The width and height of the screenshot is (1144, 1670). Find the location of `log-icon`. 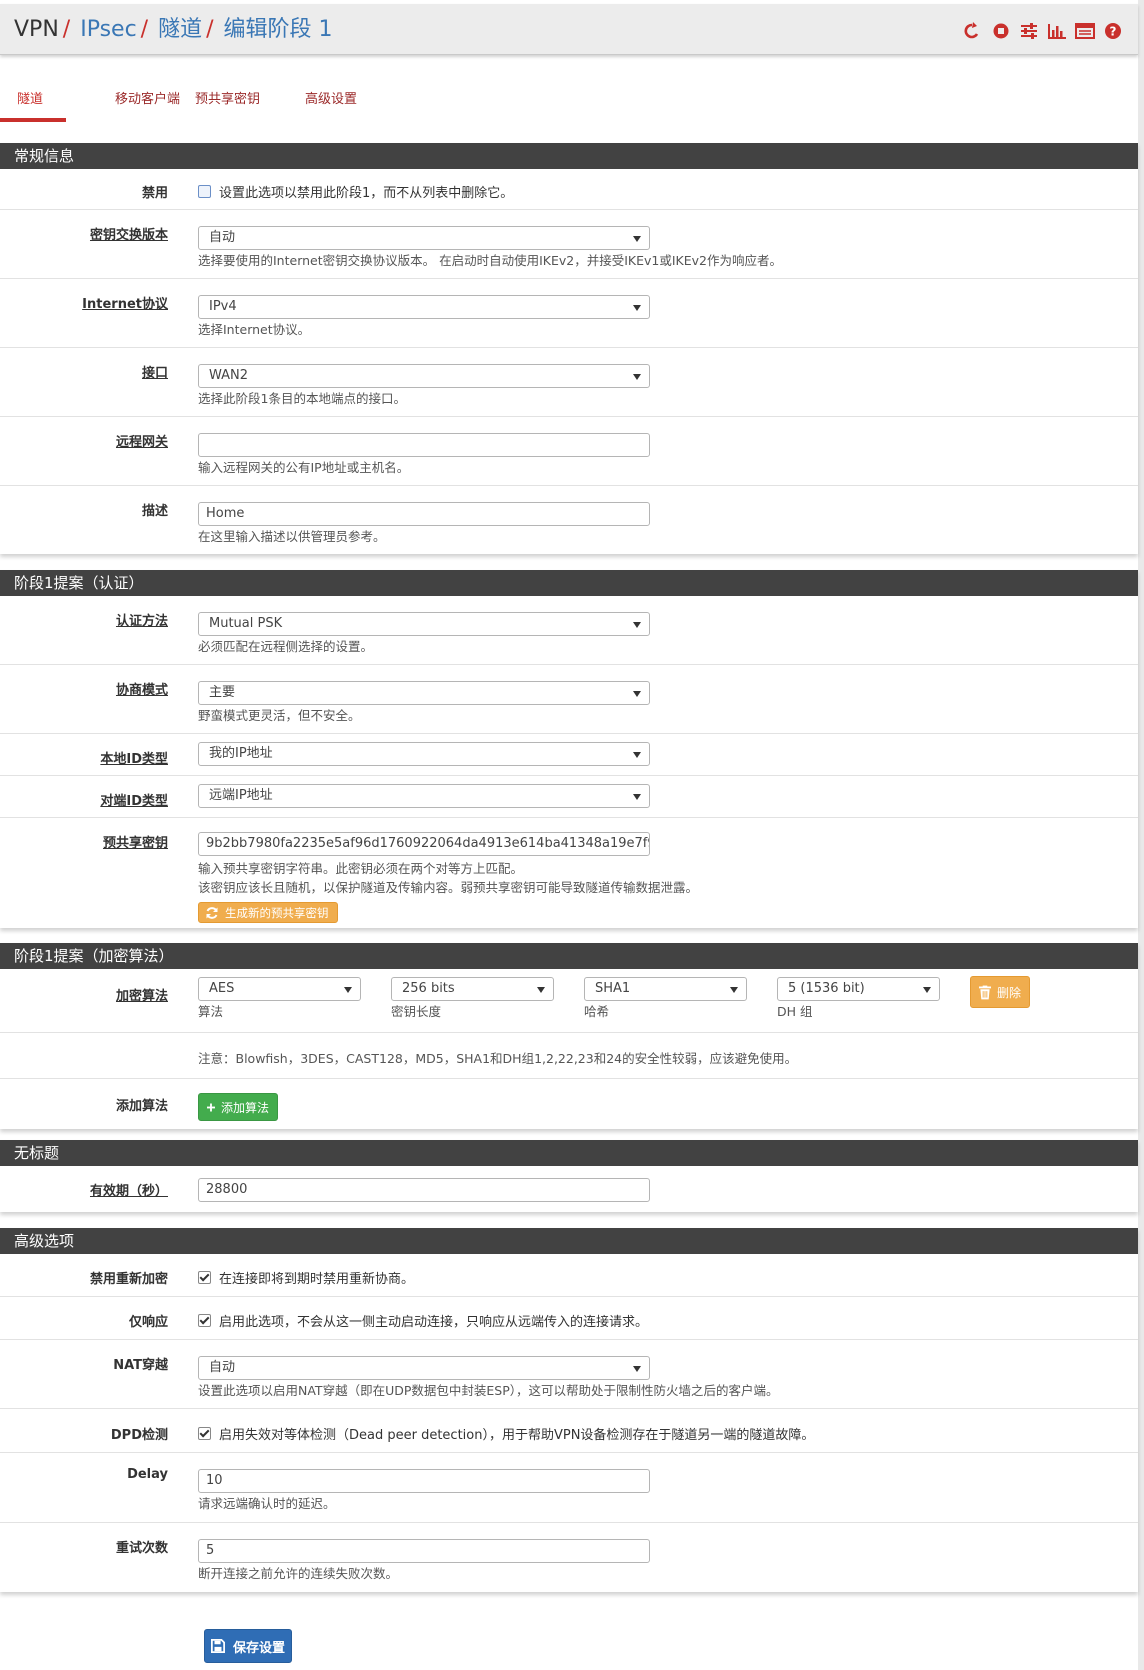

log-icon is located at coordinates (1085, 31).